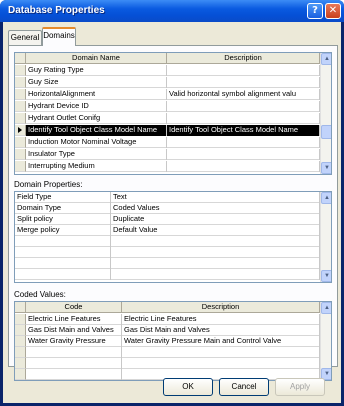 The height and width of the screenshot is (406, 344). I want to click on table-row: Guy Size, so click(167, 82).